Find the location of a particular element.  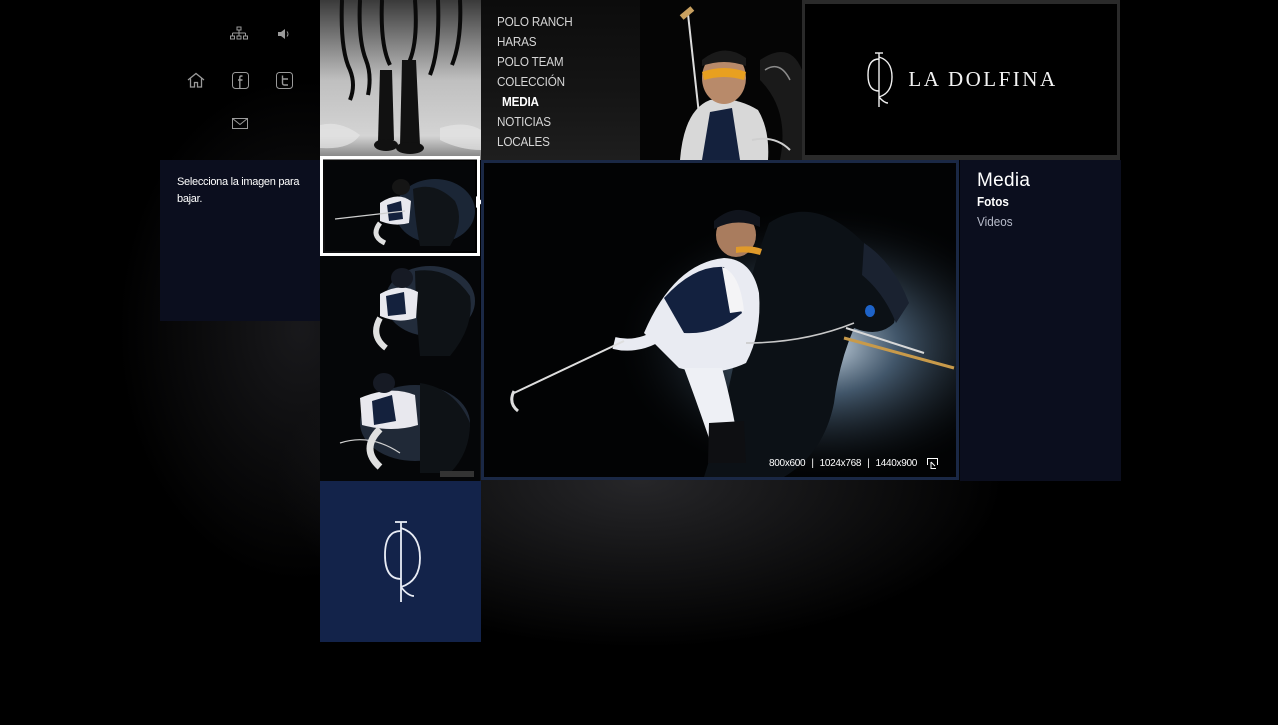

info-panel: Selecciona la imagen para bajar. is located at coordinates (240, 240).